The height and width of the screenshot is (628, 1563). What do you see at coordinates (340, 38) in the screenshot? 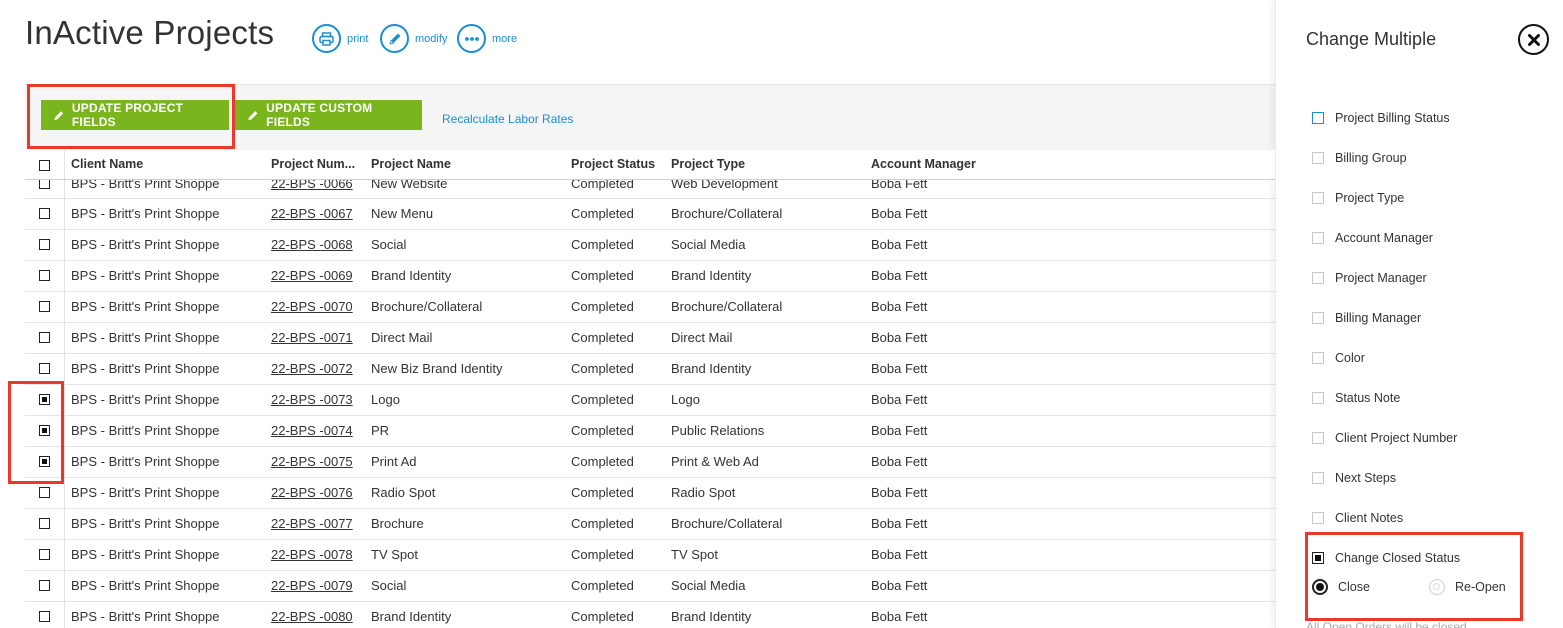
I see `print-button: print` at bounding box center [340, 38].